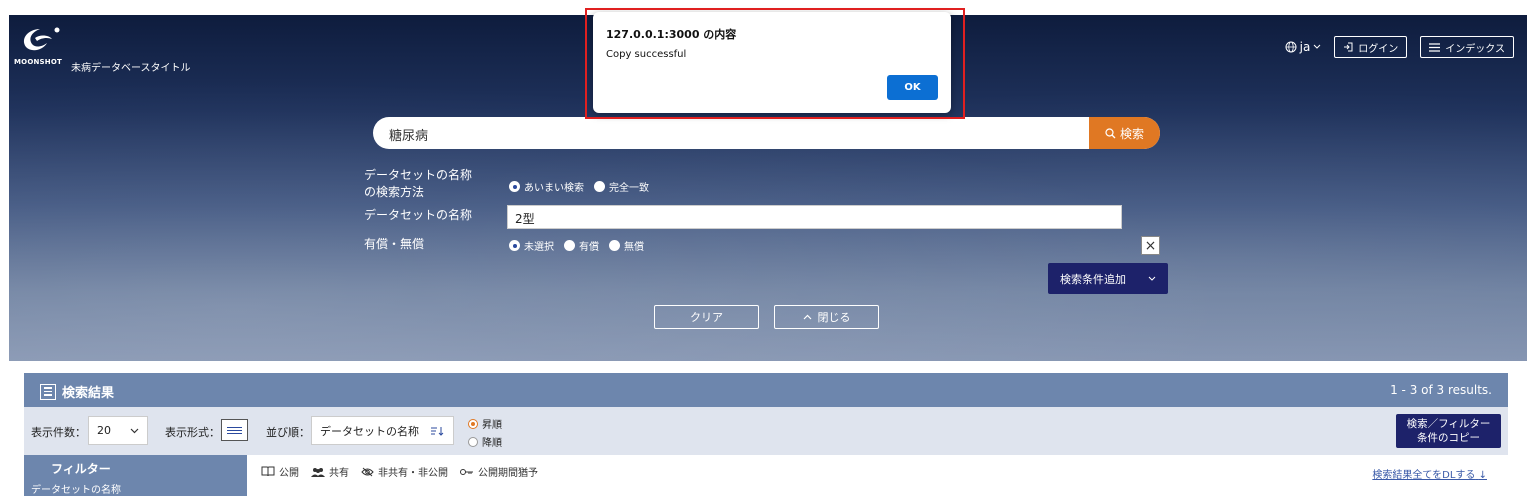 This screenshot has height=496, width=1527. What do you see at coordinates (104, 430) in the screenshot?
I see `per-page-value: 20` at bounding box center [104, 430].